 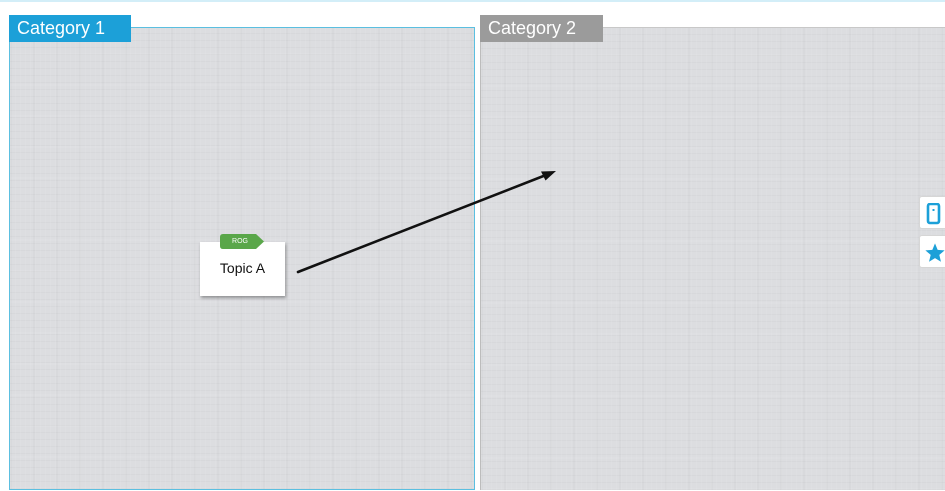 I want to click on category-2-label: Category 2, so click(x=541, y=28).